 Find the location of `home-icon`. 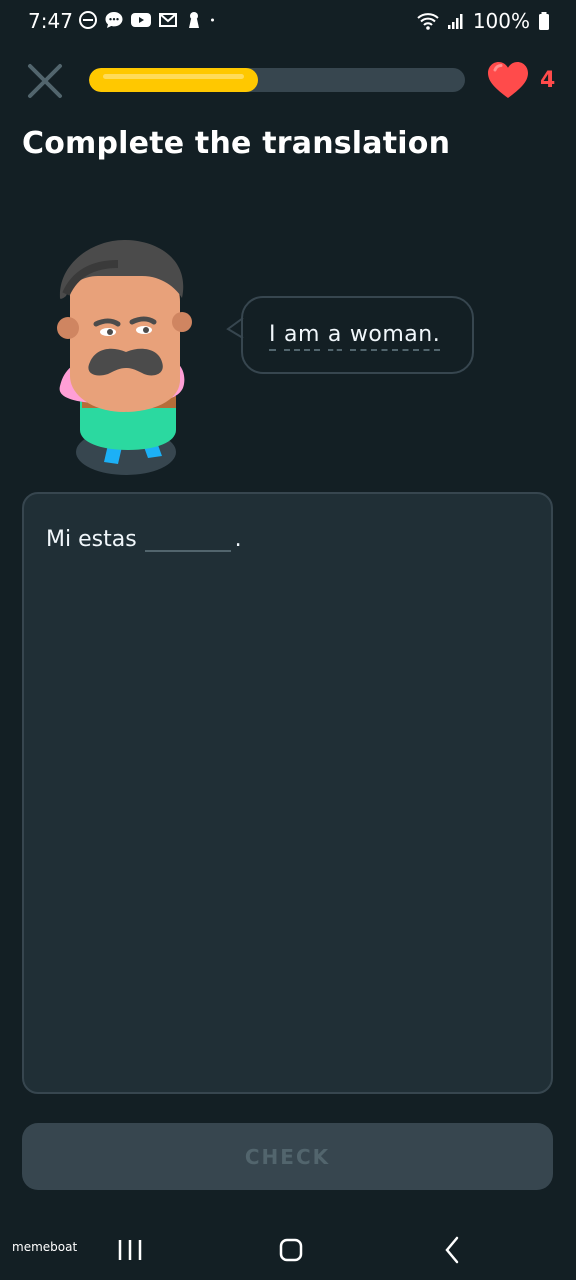

home-icon is located at coordinates (291, 1250).